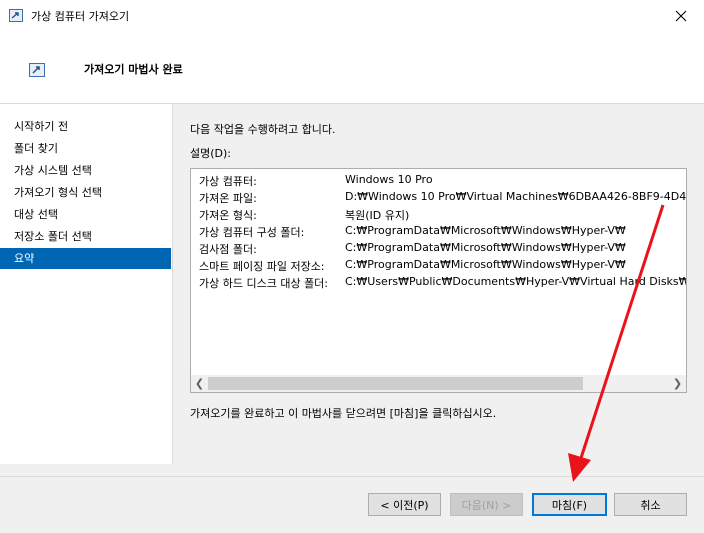  What do you see at coordinates (85, 126) in the screenshot?
I see `nav-item-before-you-begin: 시작하기 전` at bounding box center [85, 126].